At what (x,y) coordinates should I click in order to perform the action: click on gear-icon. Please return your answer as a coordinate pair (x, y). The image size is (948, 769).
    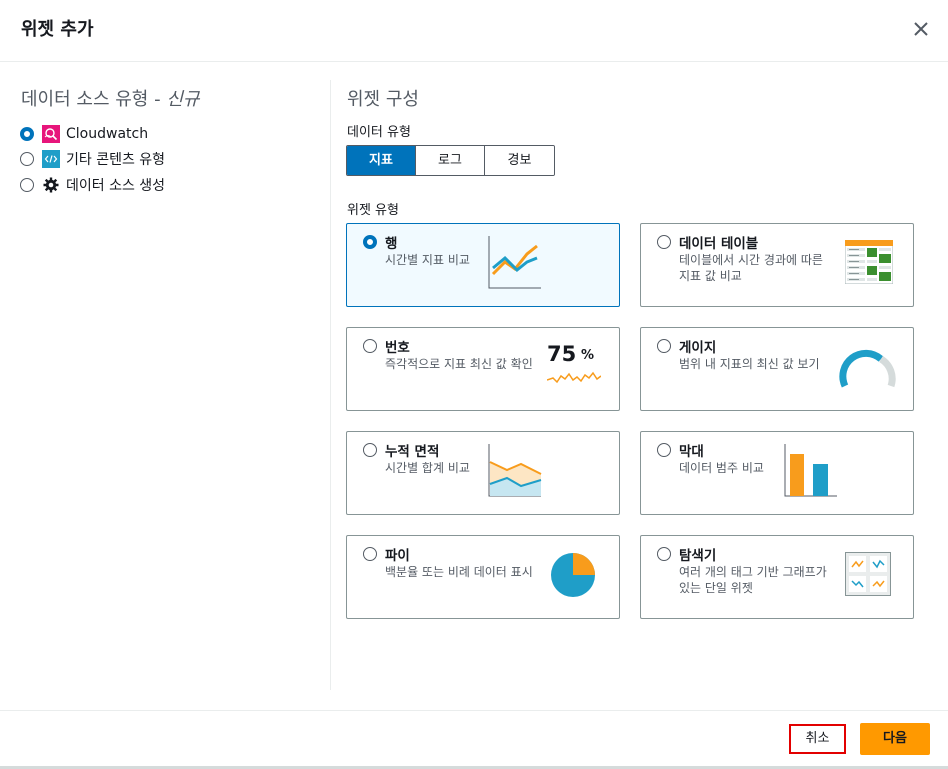
    Looking at the image, I should click on (51, 185).